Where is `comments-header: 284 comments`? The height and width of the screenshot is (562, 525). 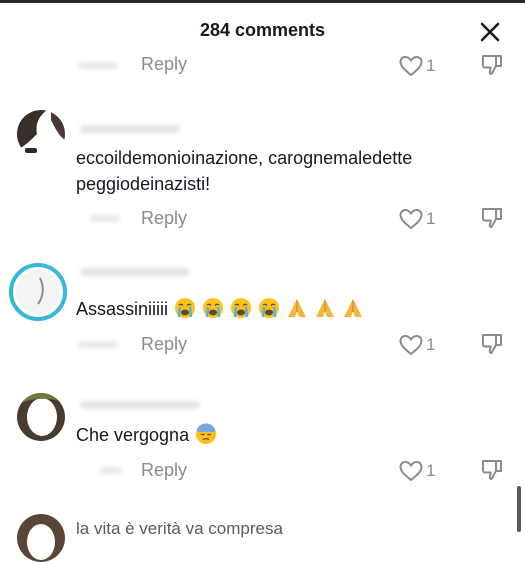 comments-header: 284 comments is located at coordinates (262, 29).